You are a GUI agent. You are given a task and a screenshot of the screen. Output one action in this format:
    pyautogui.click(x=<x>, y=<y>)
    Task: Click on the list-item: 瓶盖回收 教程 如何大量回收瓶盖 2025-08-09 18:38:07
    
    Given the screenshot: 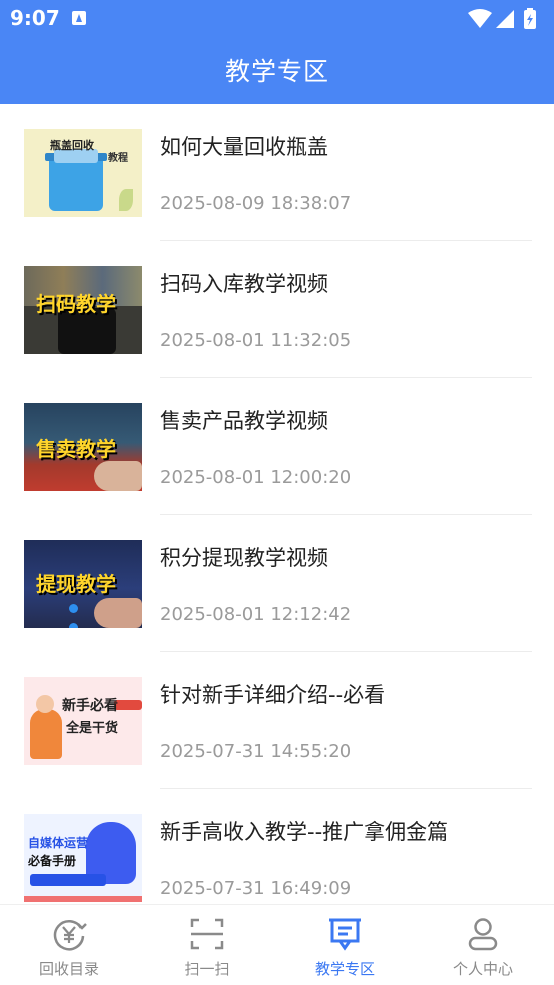 What is the action you would take?
    pyautogui.click(x=277, y=172)
    